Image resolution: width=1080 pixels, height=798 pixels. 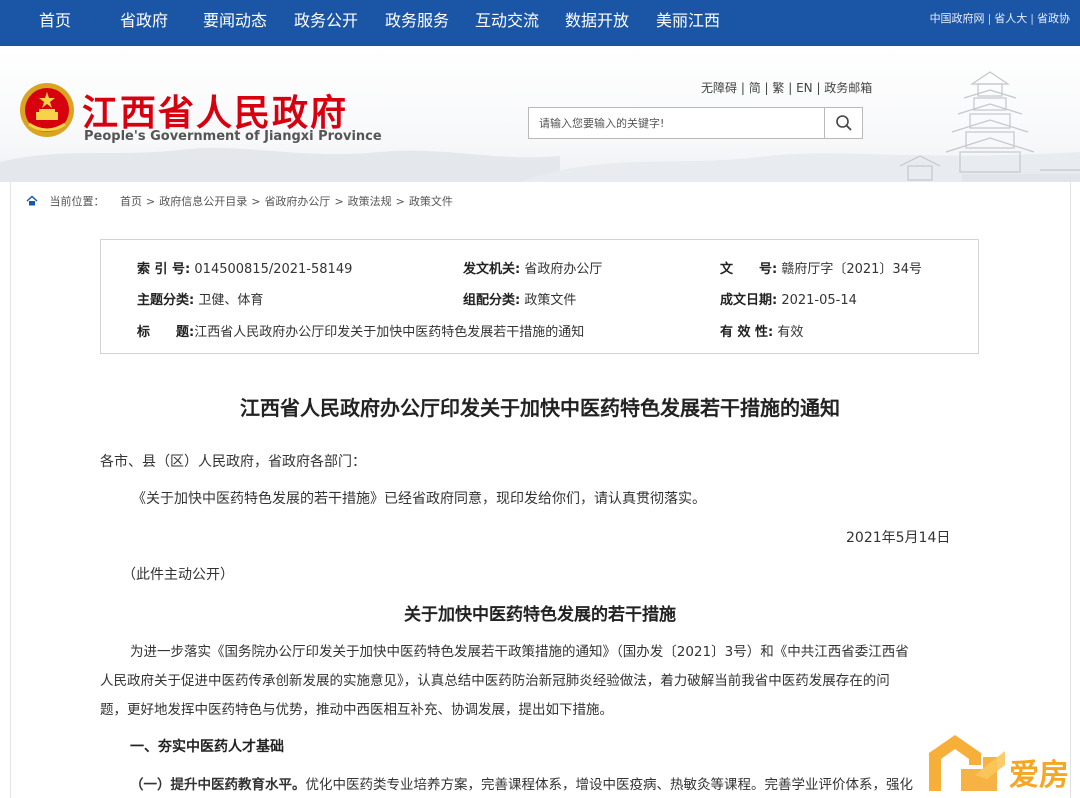 What do you see at coordinates (492, 300) in the screenshot?
I see `meta-key: 组配分类:` at bounding box center [492, 300].